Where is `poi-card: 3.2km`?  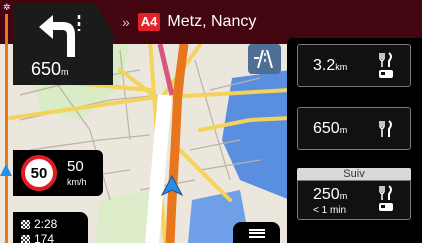 poi-card: 3.2km is located at coordinates (354, 65).